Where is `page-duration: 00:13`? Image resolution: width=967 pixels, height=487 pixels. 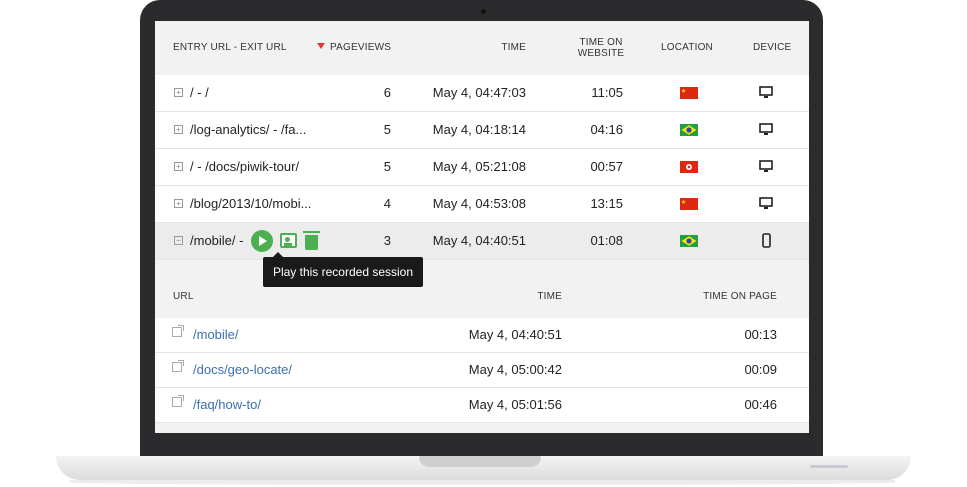
page-duration: 00:13 is located at coordinates (760, 334).